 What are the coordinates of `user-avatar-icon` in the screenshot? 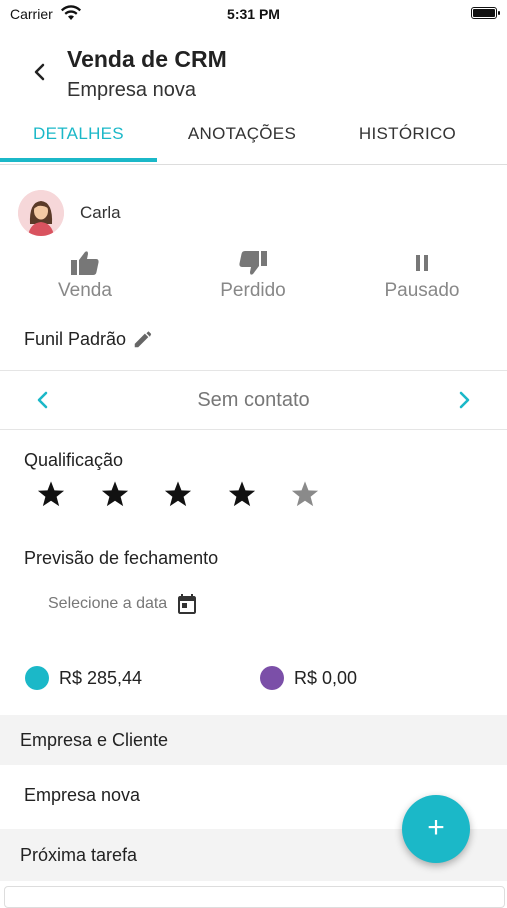 It's located at (41, 213).